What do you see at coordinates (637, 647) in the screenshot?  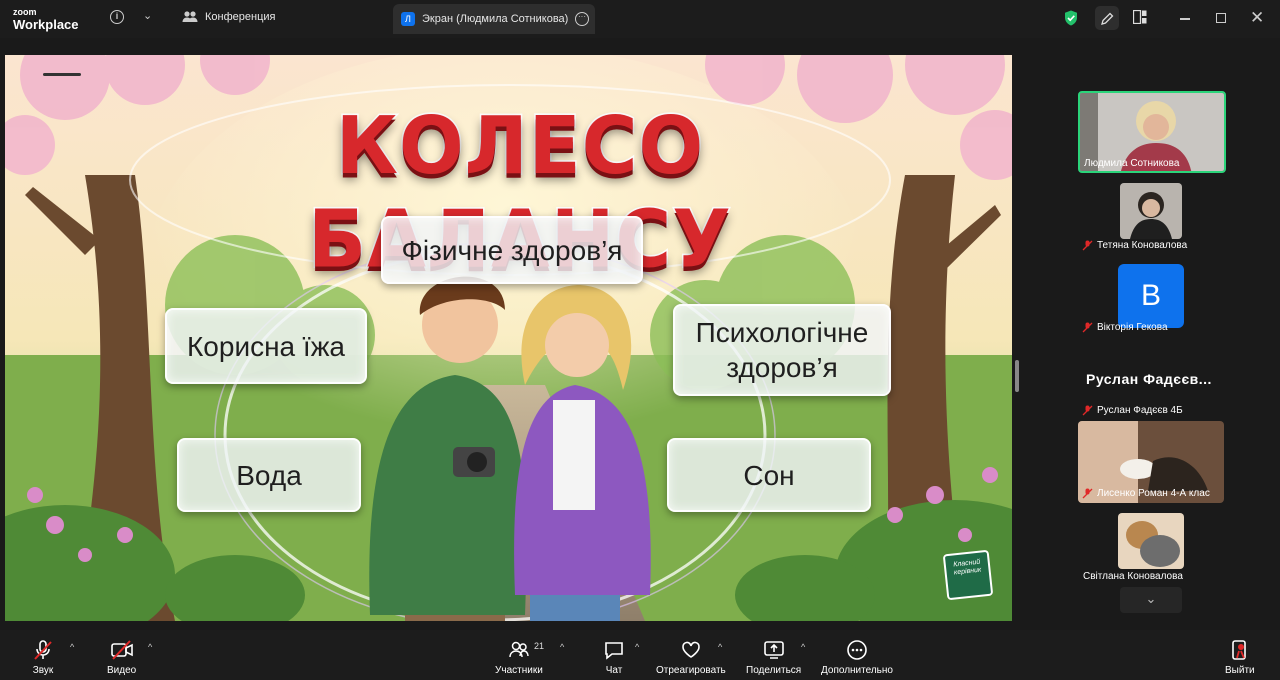 I see `chat-options-icon: ^` at bounding box center [637, 647].